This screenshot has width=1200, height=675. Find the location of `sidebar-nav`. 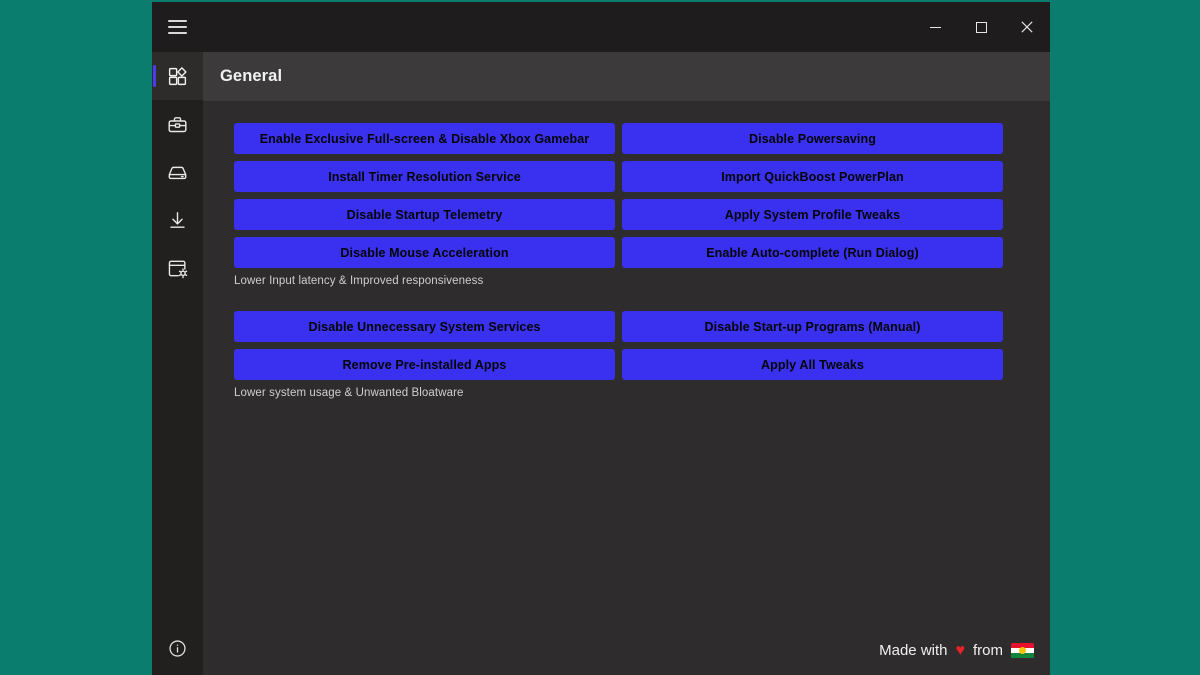

sidebar-nav is located at coordinates (177, 172).